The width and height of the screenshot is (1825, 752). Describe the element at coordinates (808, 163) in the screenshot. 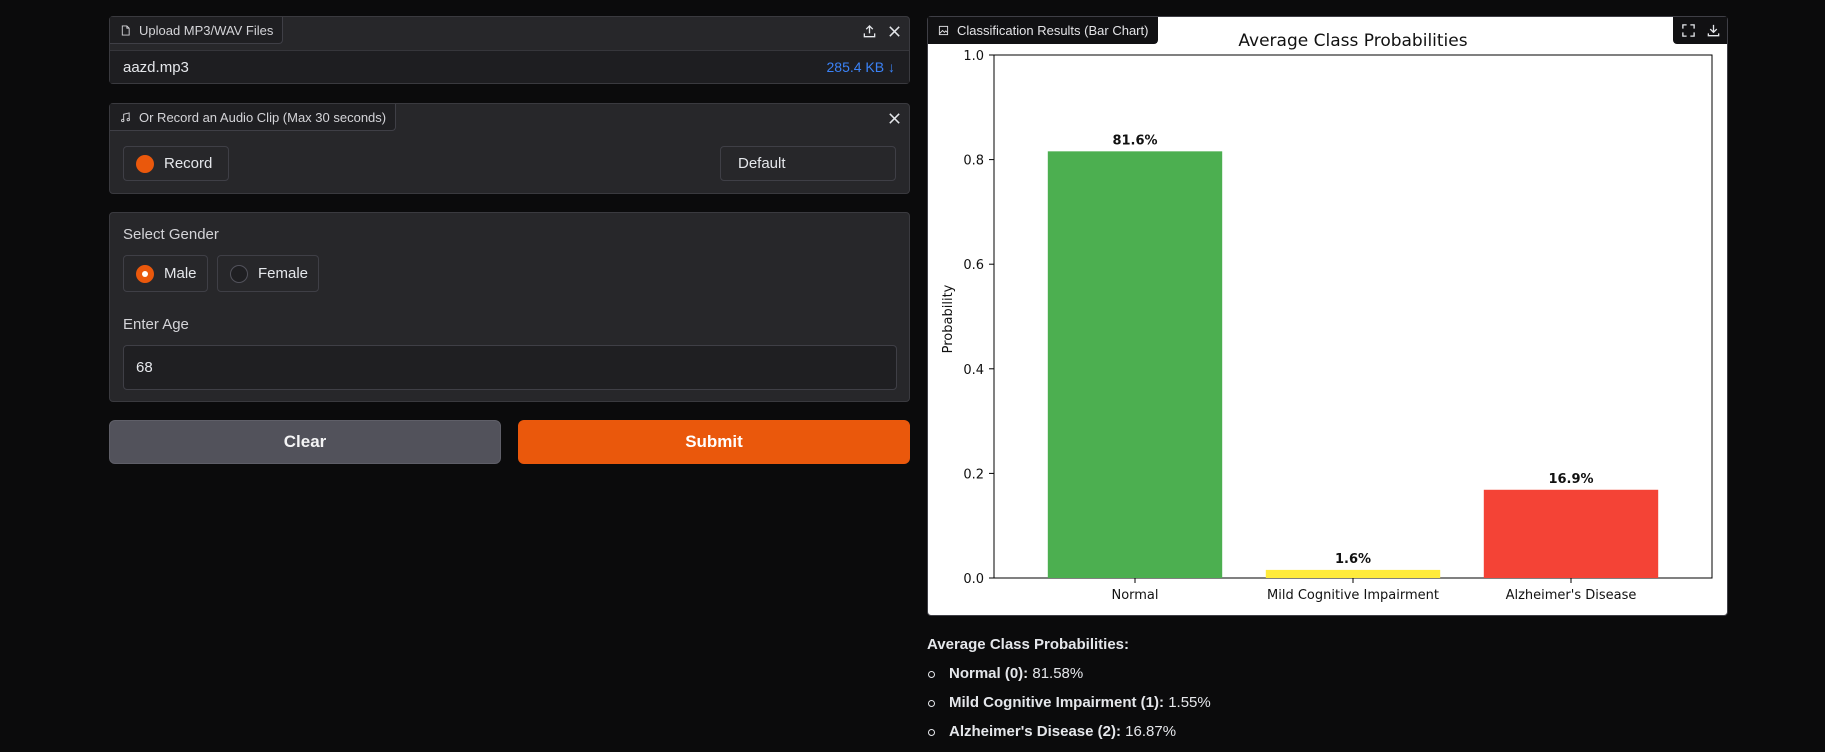

I see `microphone-device-select: Default` at that location.